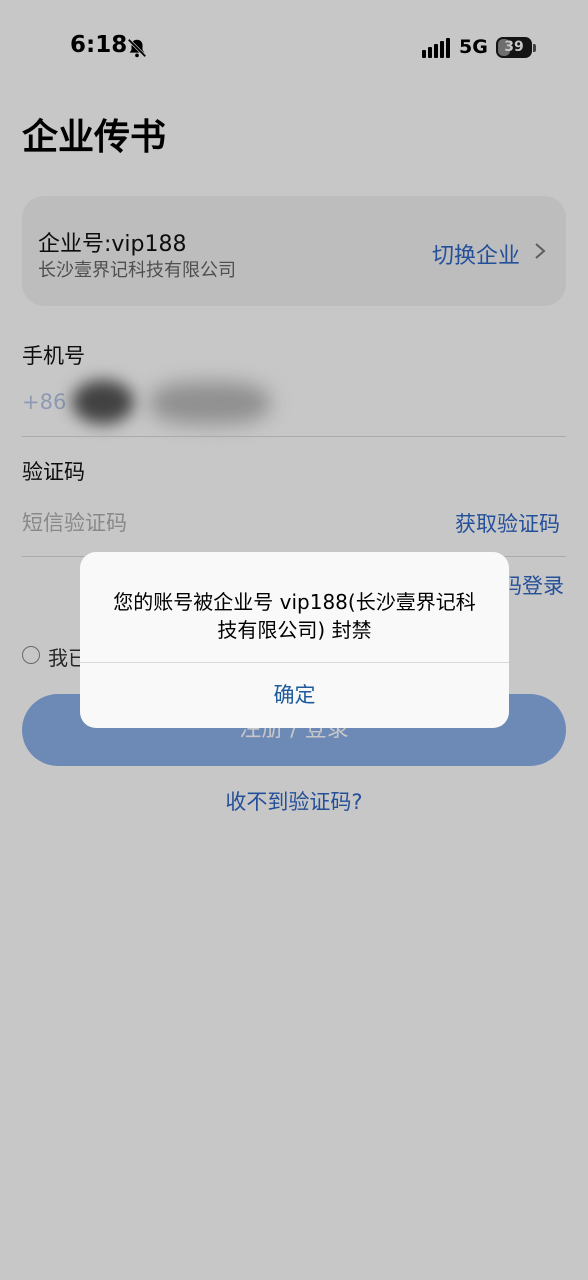 The image size is (588, 1280). What do you see at coordinates (294, 616) in the screenshot?
I see `alert-message: 您的账号被企业号 vip188(长沙壹界记科技有限公司) 封禁` at bounding box center [294, 616].